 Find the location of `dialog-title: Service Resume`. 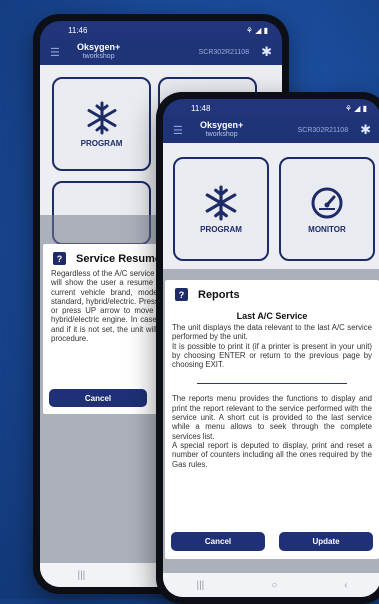

dialog-title: Service Resume is located at coordinates (118, 258).